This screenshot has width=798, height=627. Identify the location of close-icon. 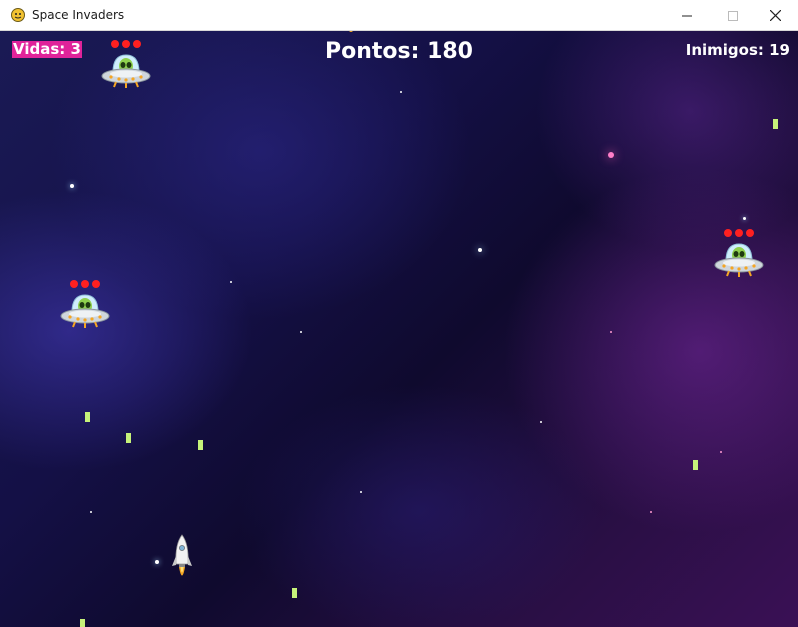
(775, 15).